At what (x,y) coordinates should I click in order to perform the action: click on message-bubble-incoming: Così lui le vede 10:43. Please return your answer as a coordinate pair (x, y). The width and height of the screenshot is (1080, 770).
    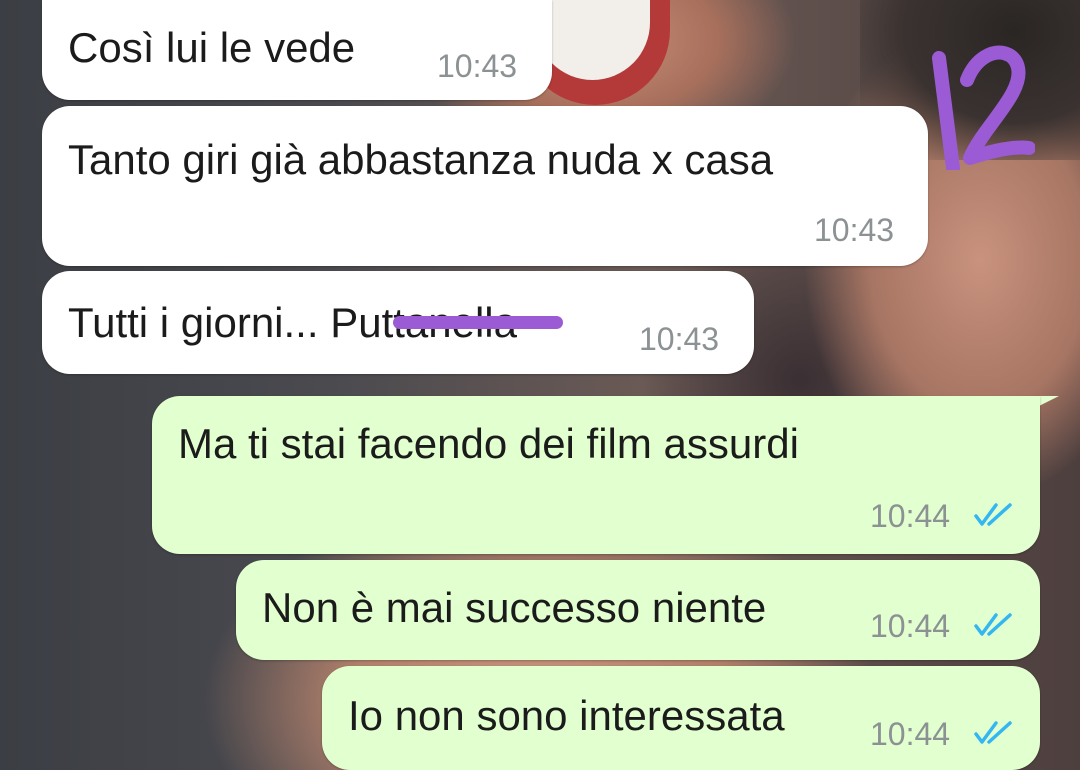
    Looking at the image, I should click on (297, 50).